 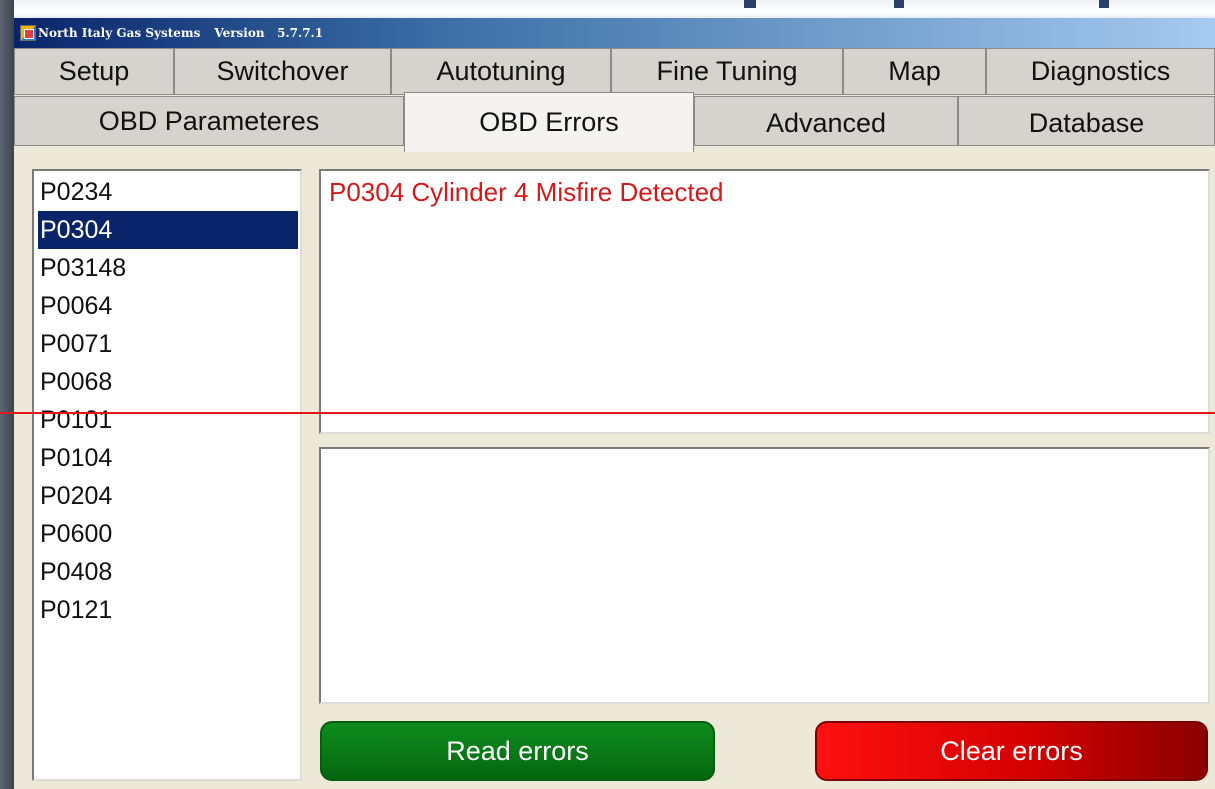 What do you see at coordinates (168, 344) in the screenshot?
I see `list-item: P0071` at bounding box center [168, 344].